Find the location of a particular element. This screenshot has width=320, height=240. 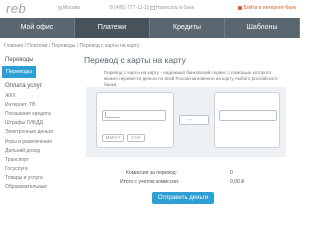

nav-templates: Шаблоны is located at coordinates (262, 28).